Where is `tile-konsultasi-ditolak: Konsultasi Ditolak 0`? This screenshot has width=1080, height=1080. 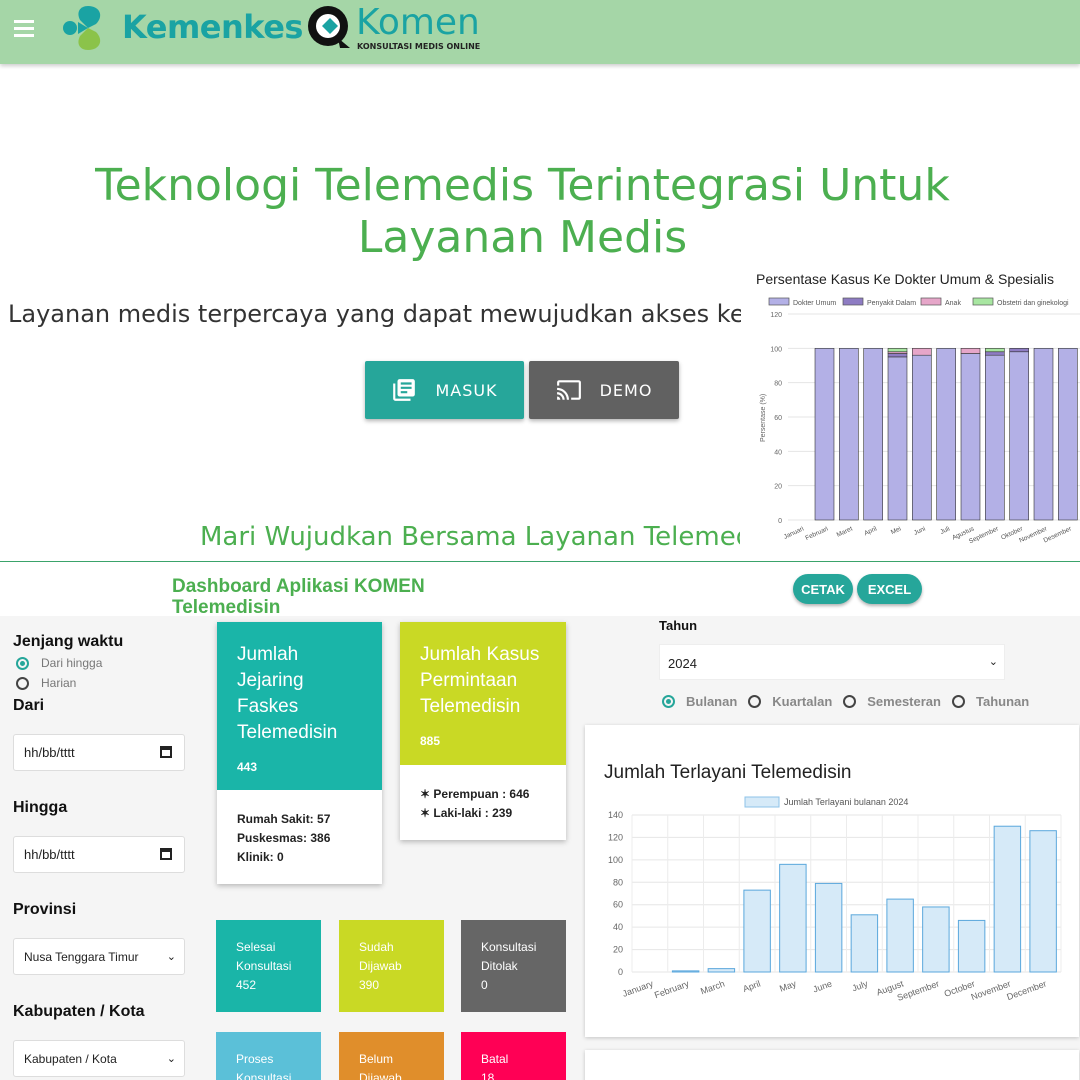
tile-konsultasi-ditolak: Konsultasi Ditolak 0 is located at coordinates (513, 966).